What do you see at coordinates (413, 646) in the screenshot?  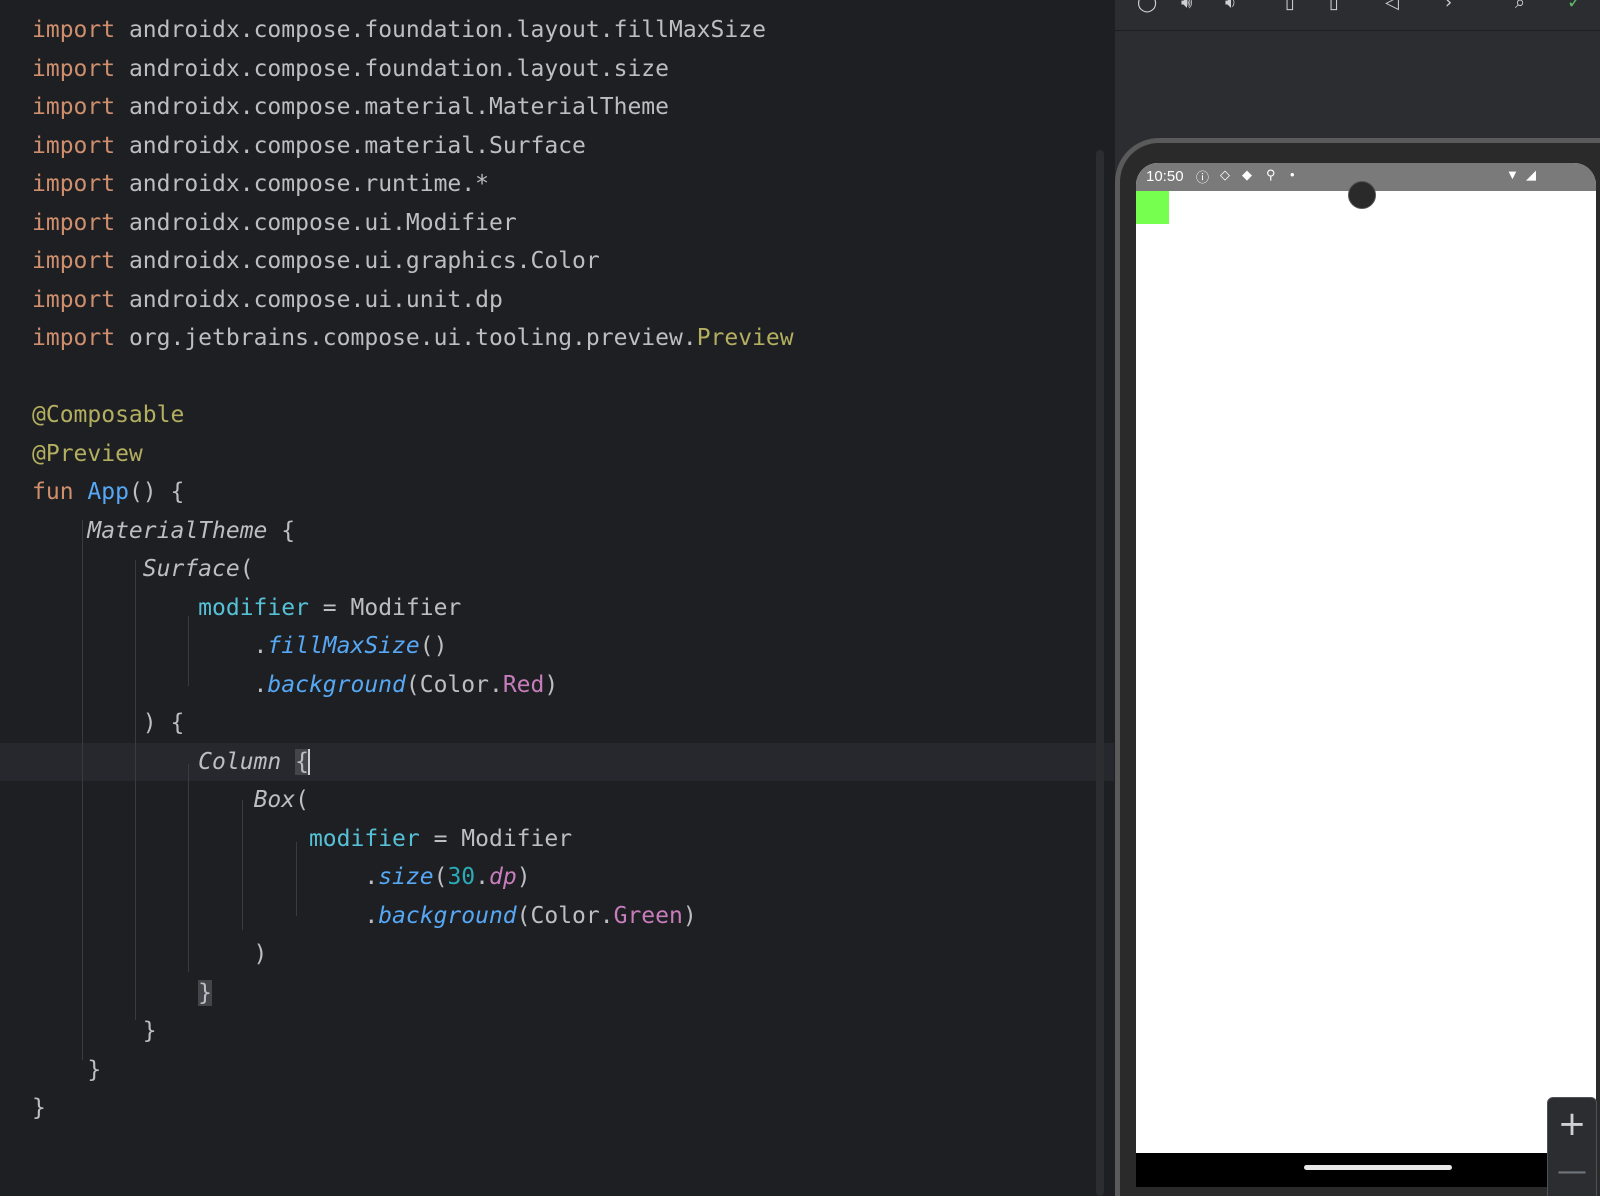 I see `code-line: .fillMaxSize()` at bounding box center [413, 646].